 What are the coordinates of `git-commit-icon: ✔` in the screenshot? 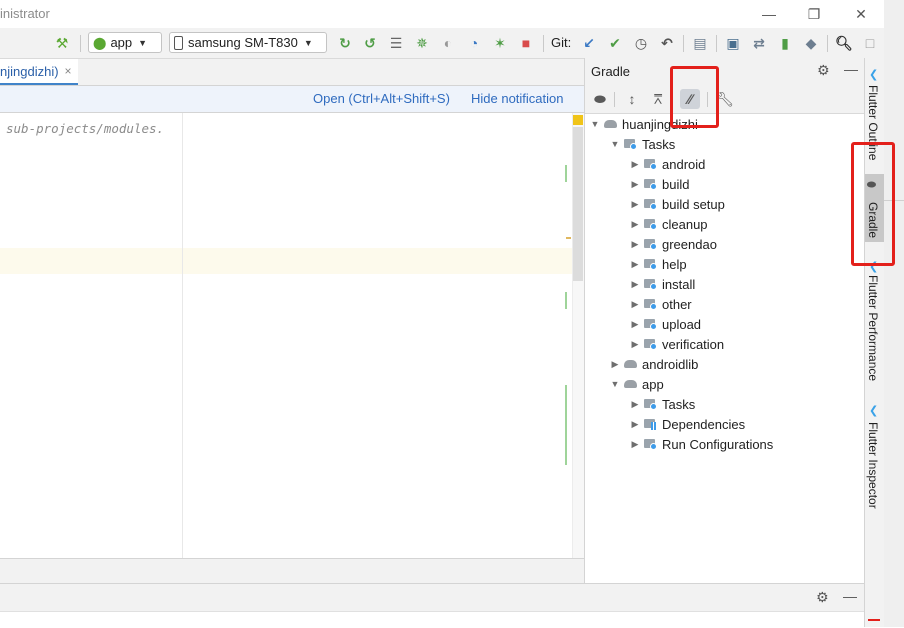 It's located at (615, 43).